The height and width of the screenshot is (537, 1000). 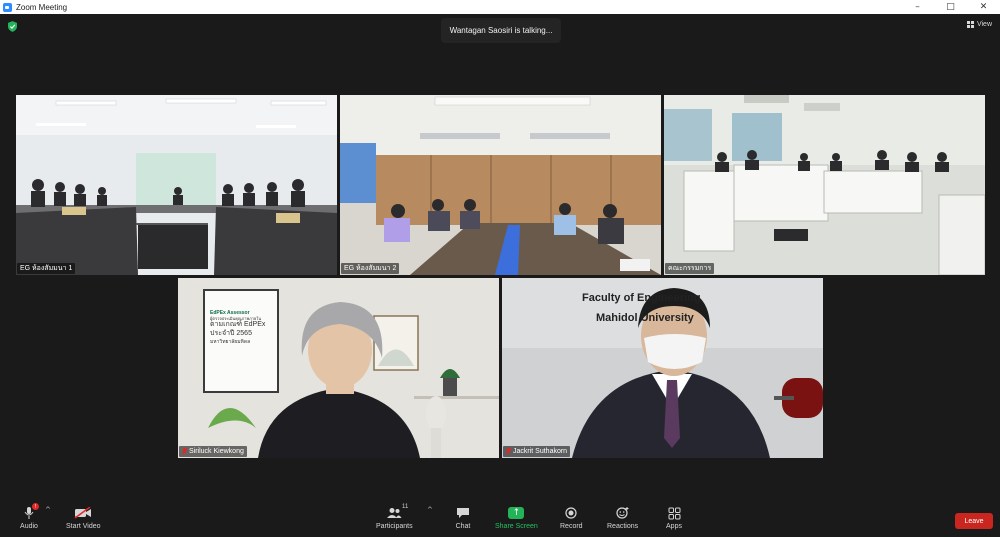 I want to click on video-tile-seminar-room-2: EG ห้องสัมมนา 2, so click(x=500, y=185).